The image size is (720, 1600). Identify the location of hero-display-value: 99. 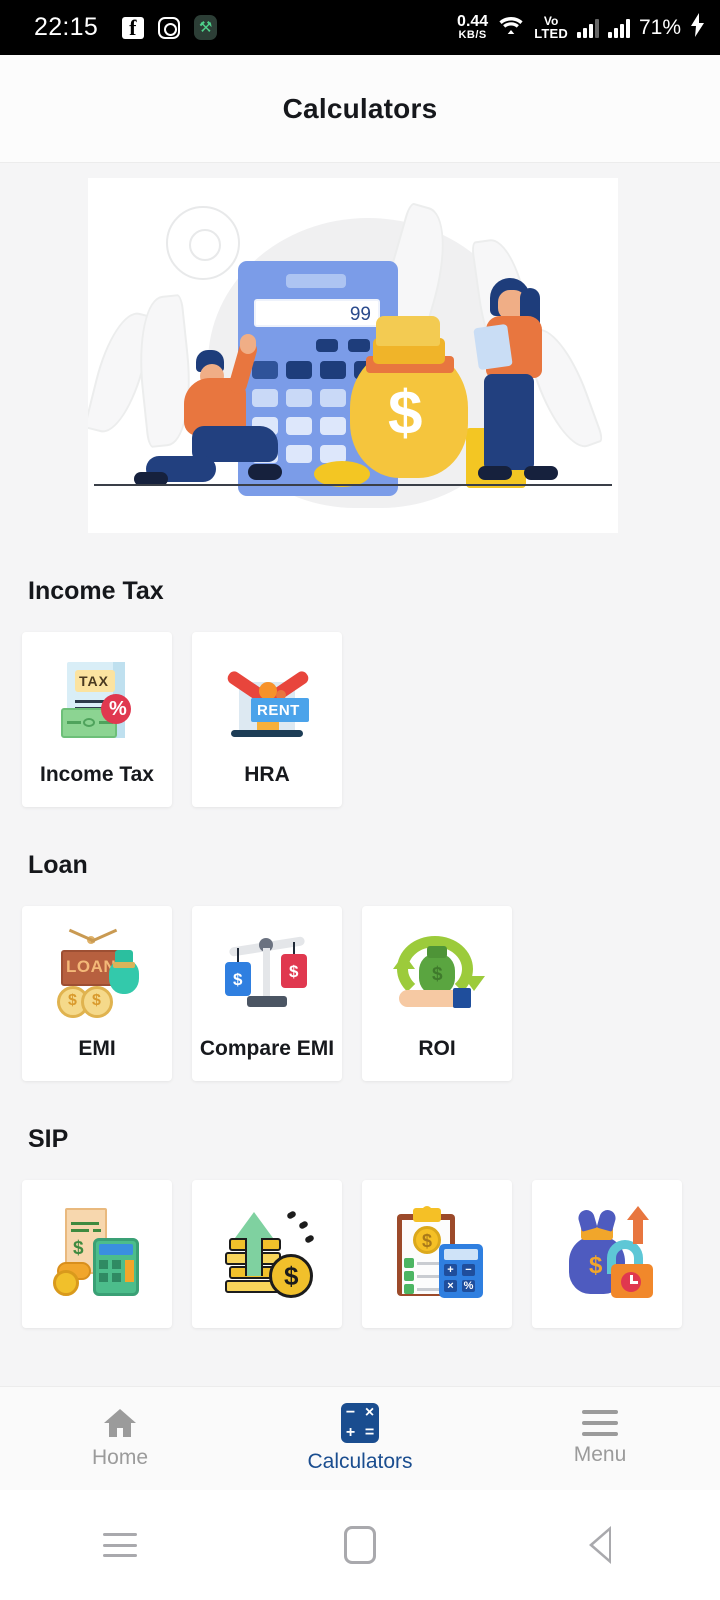
(360, 314).